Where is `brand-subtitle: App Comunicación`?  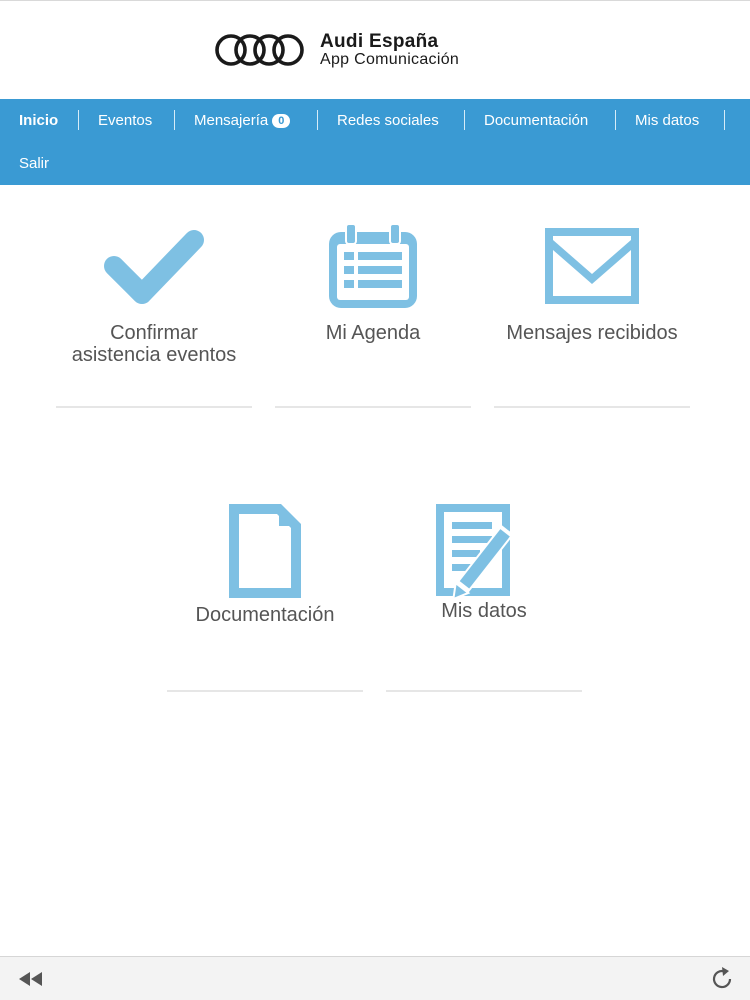 brand-subtitle: App Comunicación is located at coordinates (390, 59).